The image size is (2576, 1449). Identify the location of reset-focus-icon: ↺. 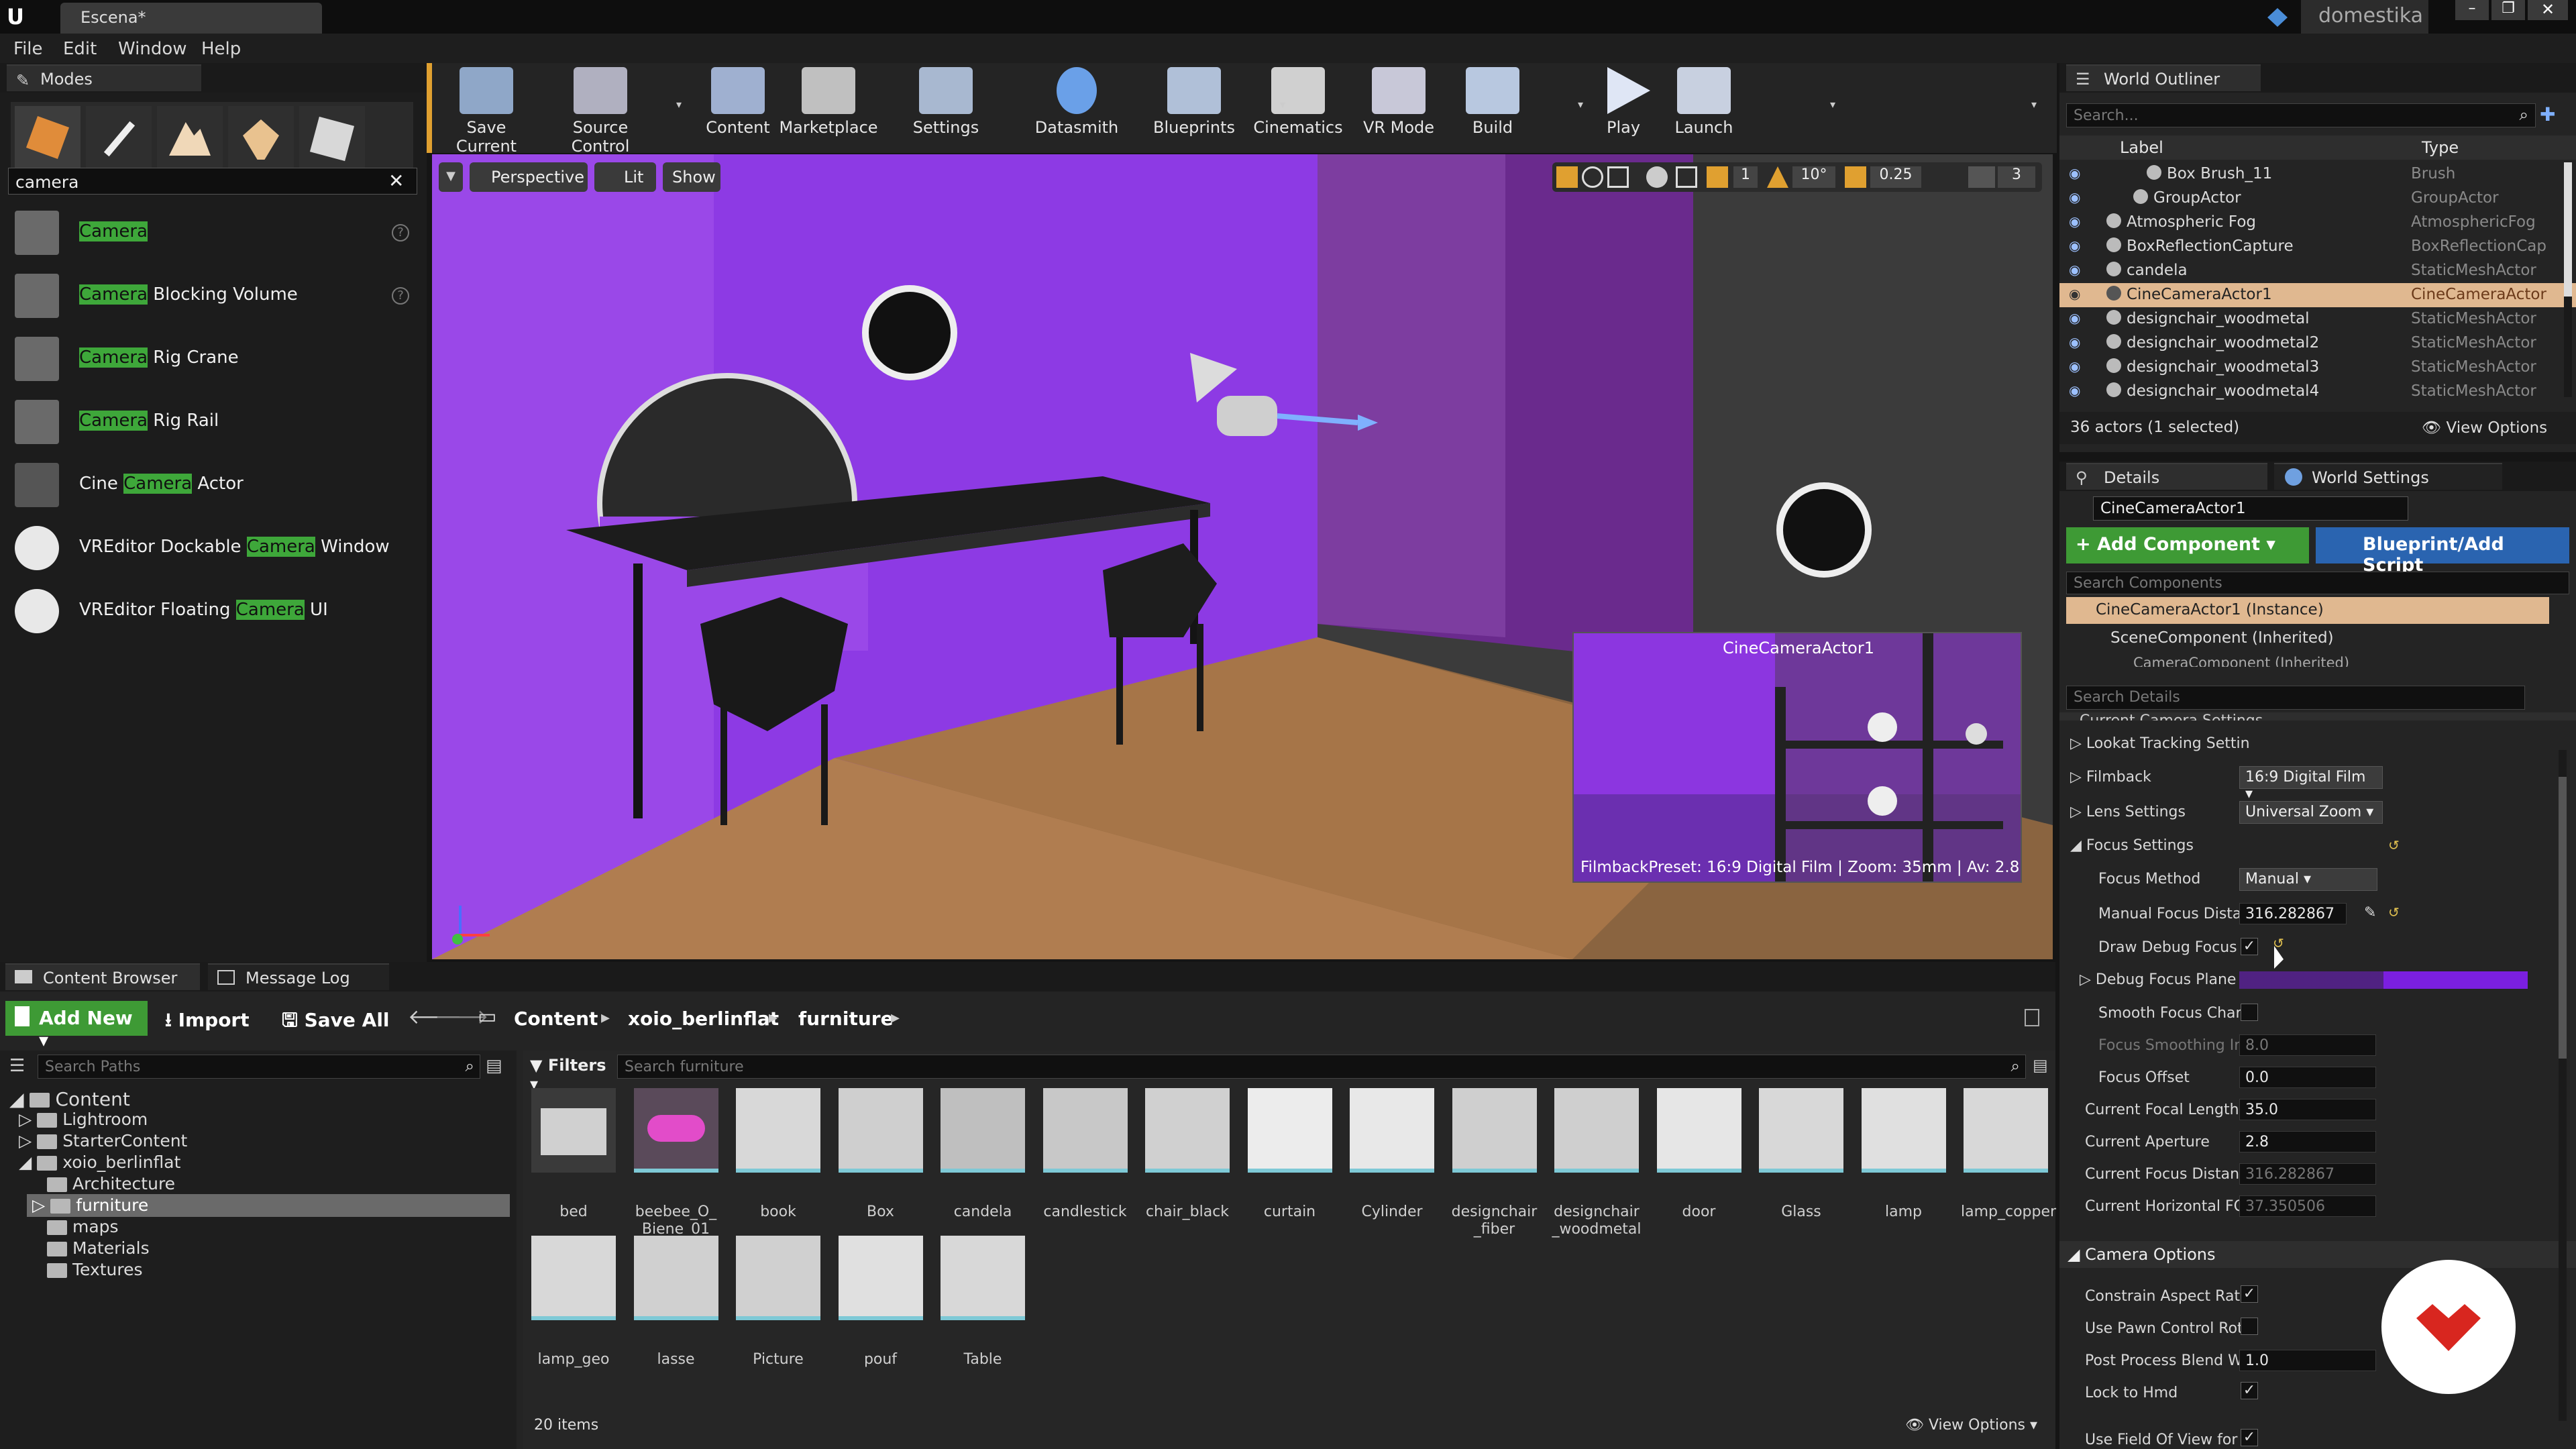
(2394, 845).